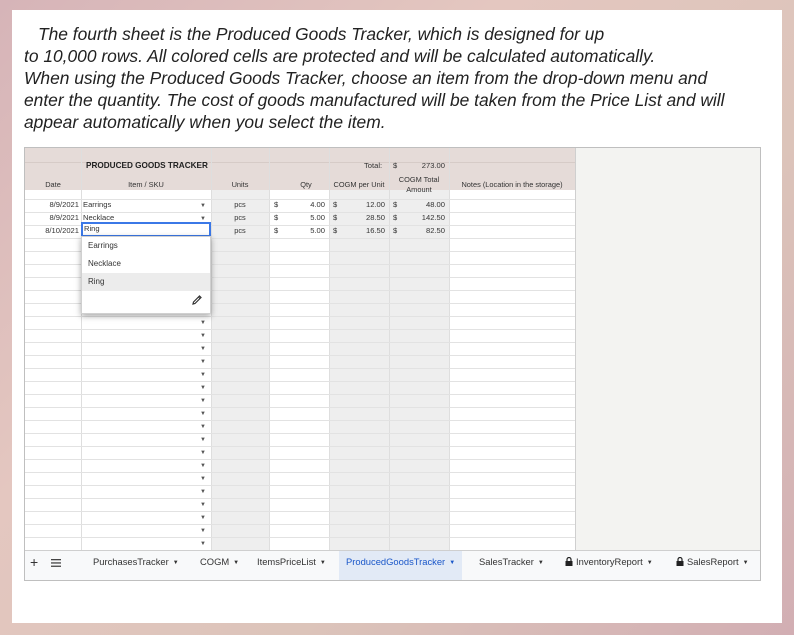  I want to click on empty-sheet-area, so click(667, 349).